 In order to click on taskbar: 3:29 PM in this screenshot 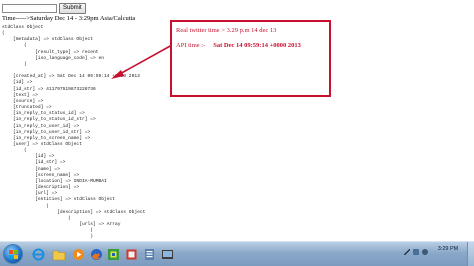, I will do `click(237, 253)`.